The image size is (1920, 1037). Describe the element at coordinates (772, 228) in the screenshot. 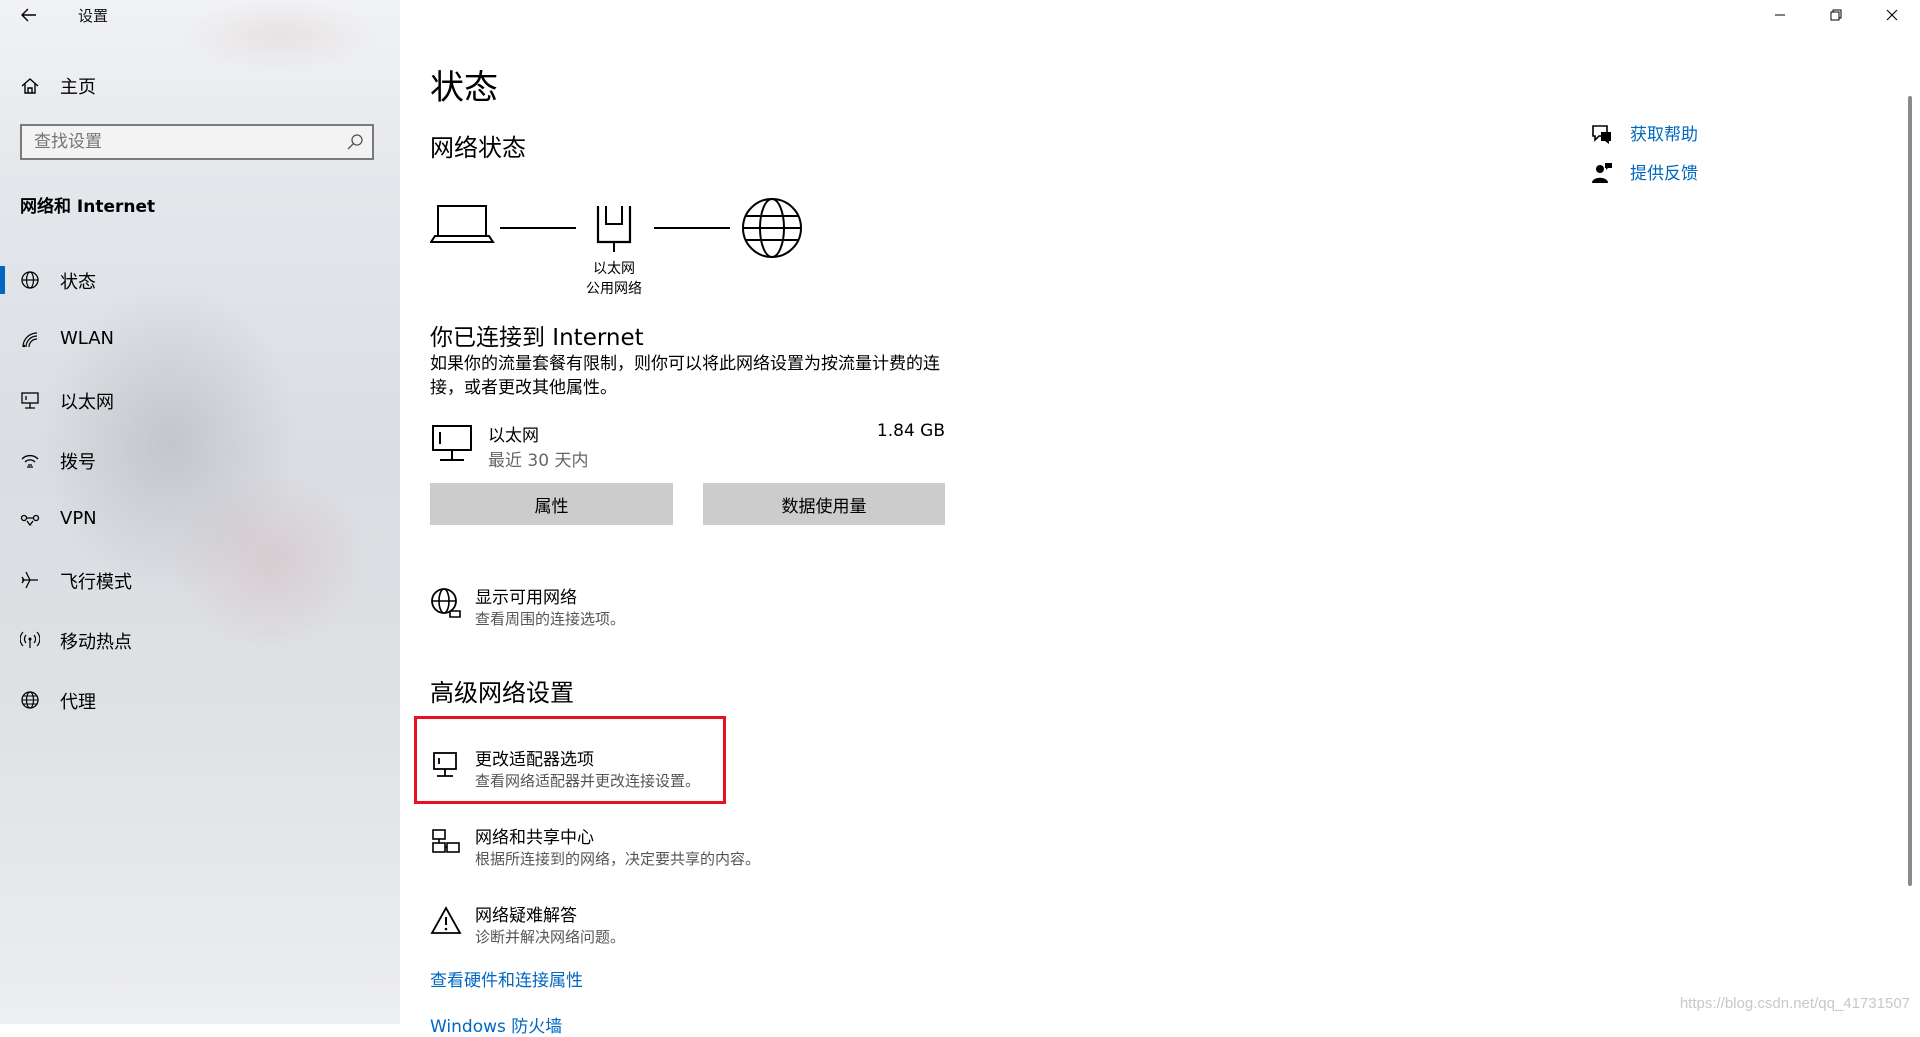

I see `internet-globe-icon` at that location.